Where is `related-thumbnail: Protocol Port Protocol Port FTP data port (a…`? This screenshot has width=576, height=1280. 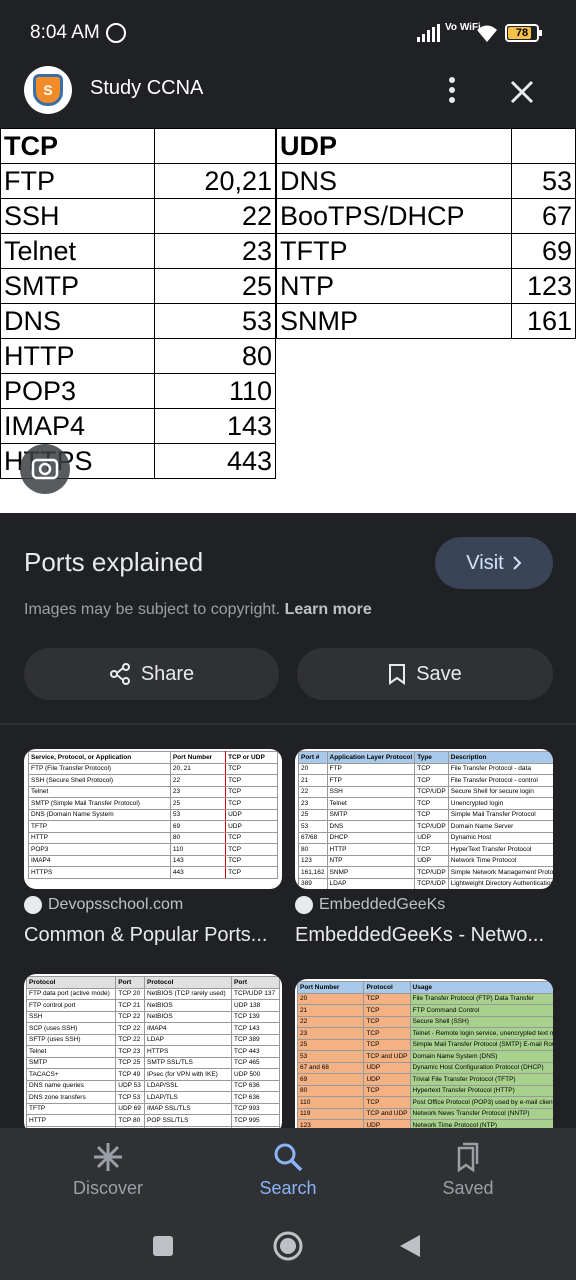 related-thumbnail: Protocol Port Protocol Port FTP data port (a… is located at coordinates (153, 1054).